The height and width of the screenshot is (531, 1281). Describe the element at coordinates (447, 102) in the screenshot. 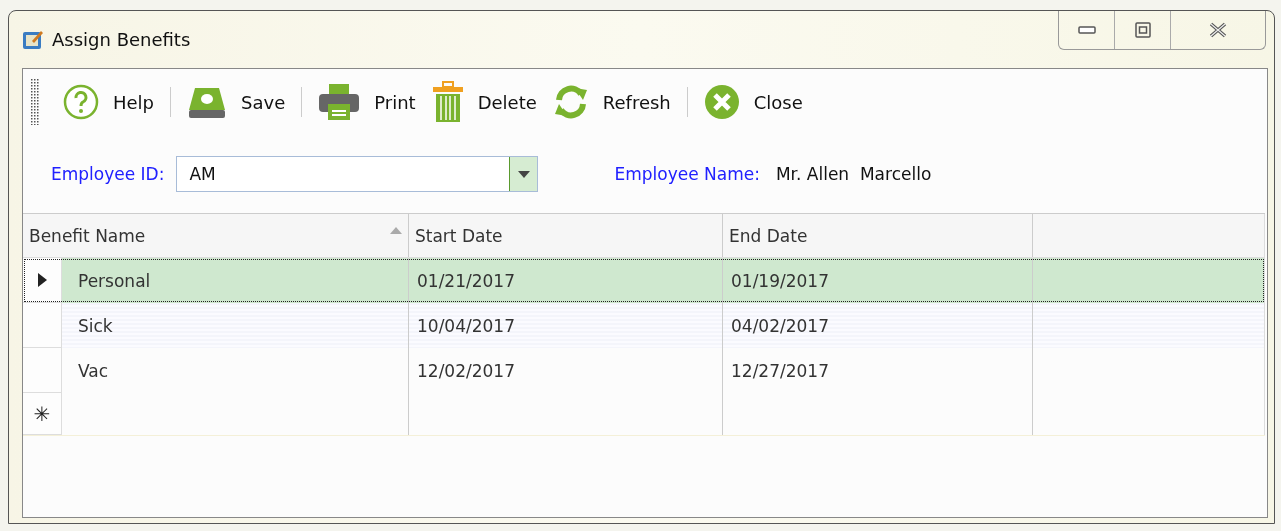

I see `trash-can-icon` at that location.